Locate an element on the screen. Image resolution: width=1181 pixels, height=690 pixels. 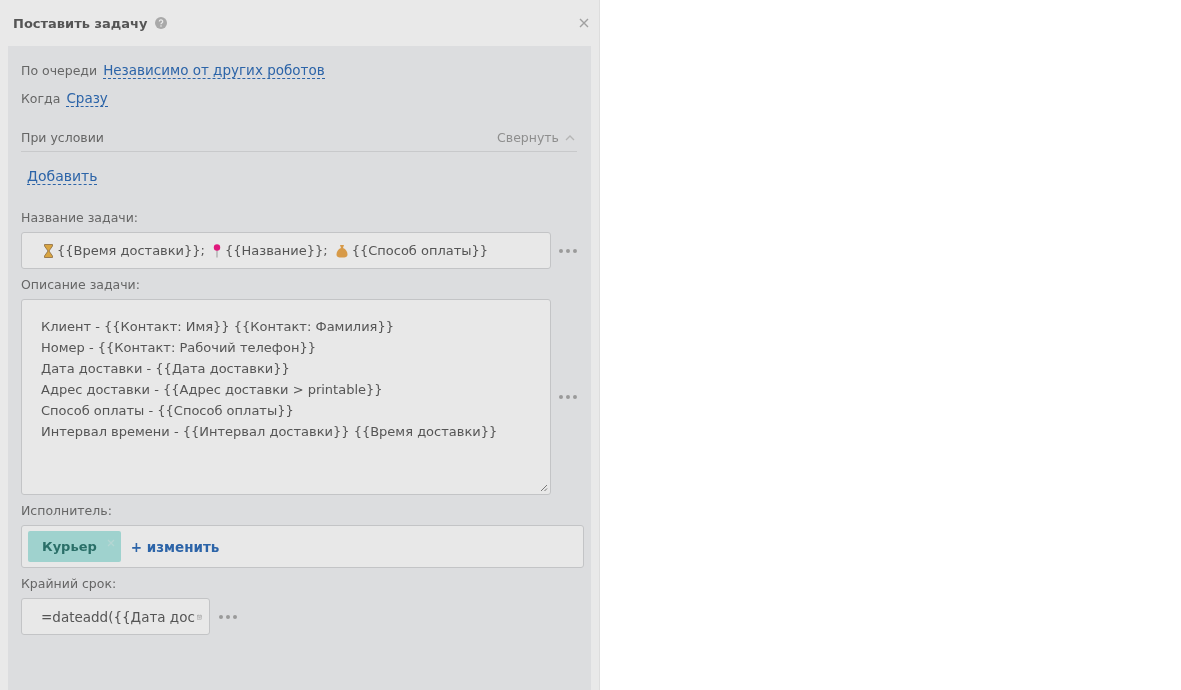
task-description-label: Описание задачи: is located at coordinates (81, 284).